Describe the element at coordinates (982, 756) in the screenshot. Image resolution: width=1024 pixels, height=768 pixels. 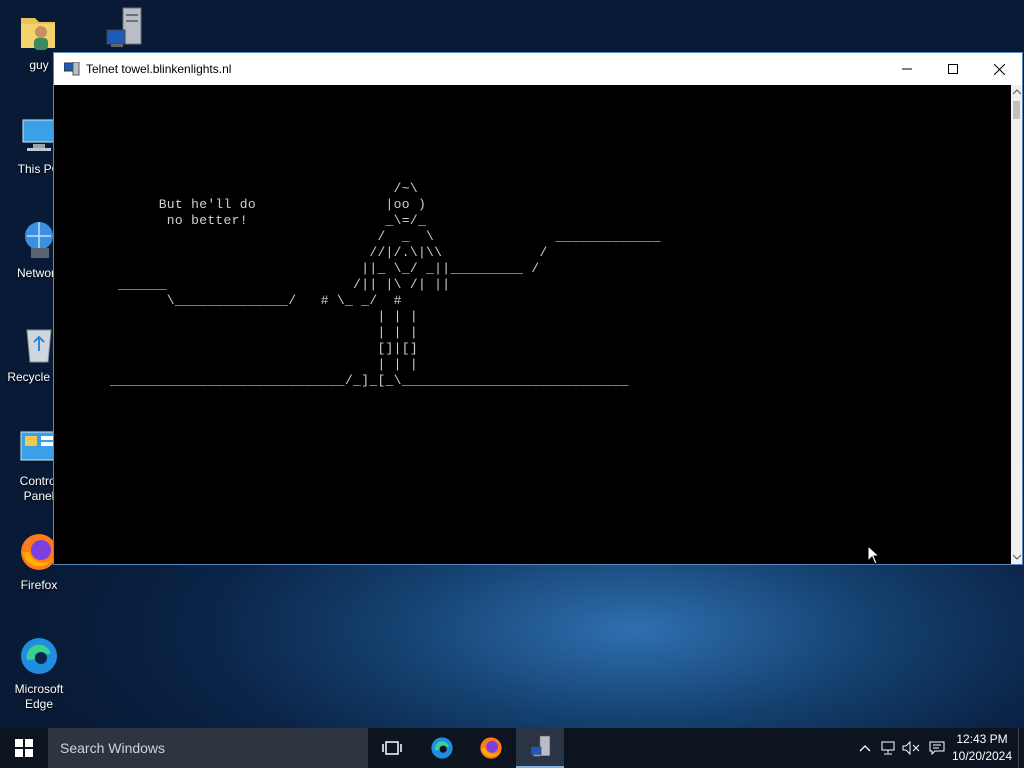
I see `clock-date: 10/20/2024` at that location.